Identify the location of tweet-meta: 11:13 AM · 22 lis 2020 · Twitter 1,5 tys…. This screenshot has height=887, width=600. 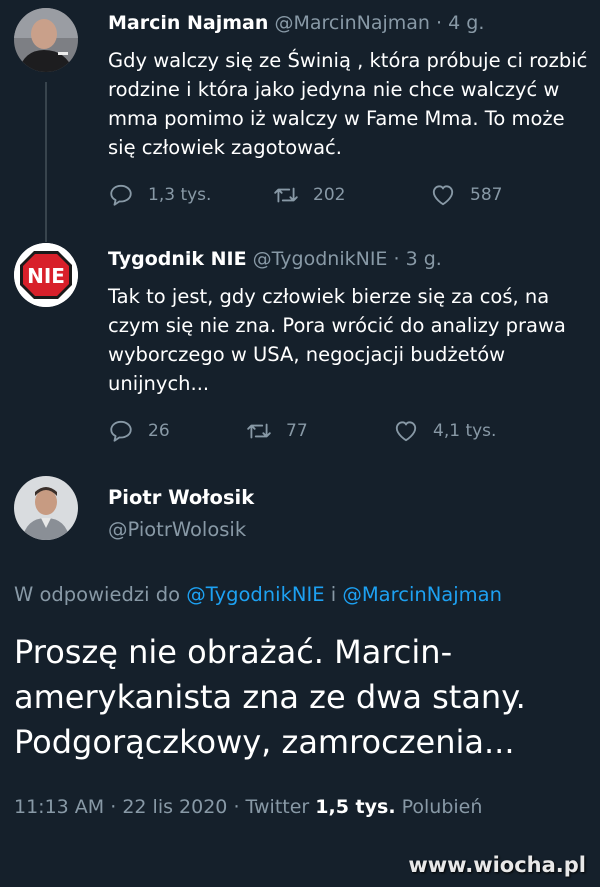
(248, 807).